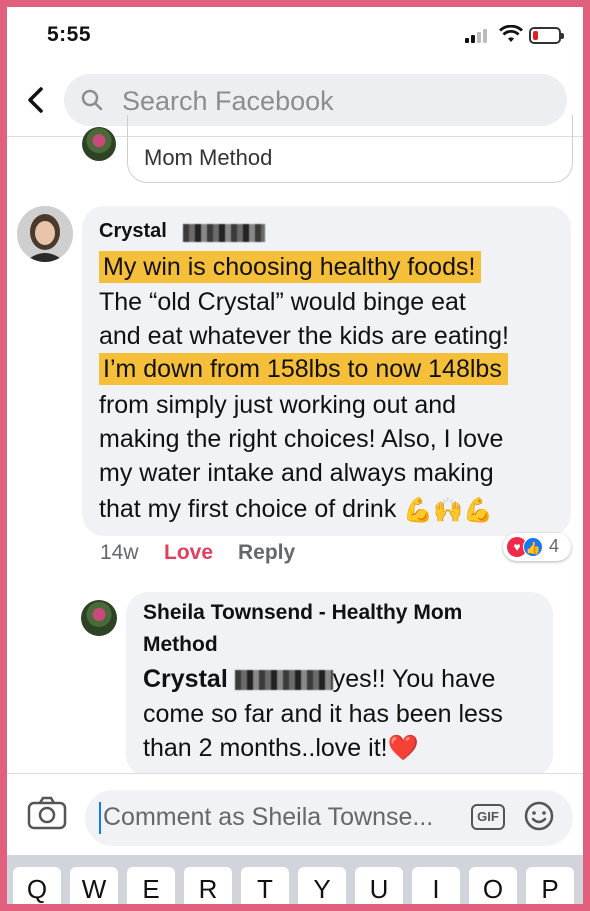 This screenshot has width=590, height=911. I want to click on camera-icon, so click(47, 813).